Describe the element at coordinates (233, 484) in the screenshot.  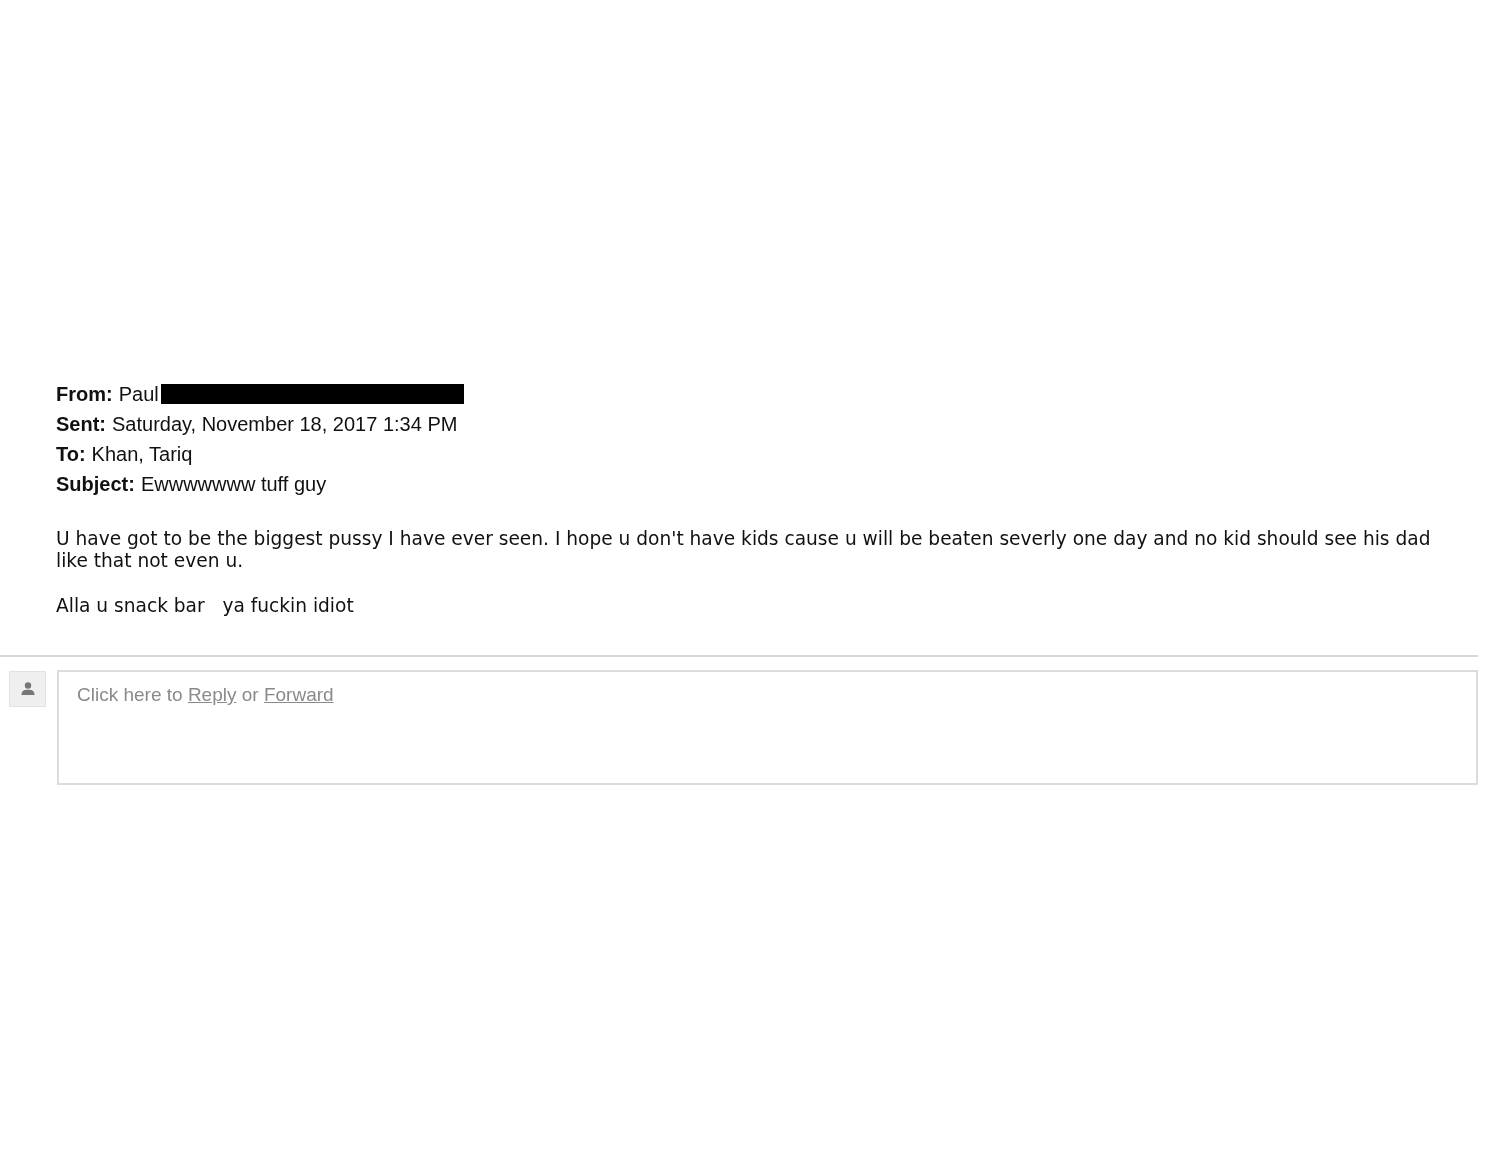
I see `header-value: Ewwwwwww tuff guy` at that location.